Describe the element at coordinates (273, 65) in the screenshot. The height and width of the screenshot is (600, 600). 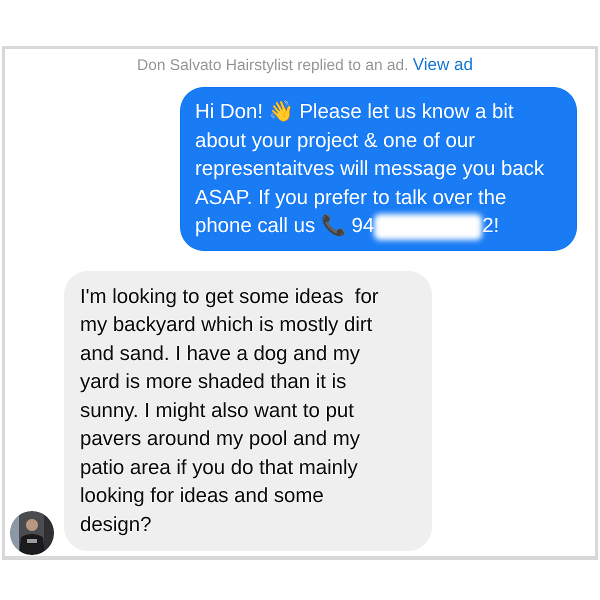
I see `notice-text: Don Salvato Hairstylist replied to an ad.` at that location.